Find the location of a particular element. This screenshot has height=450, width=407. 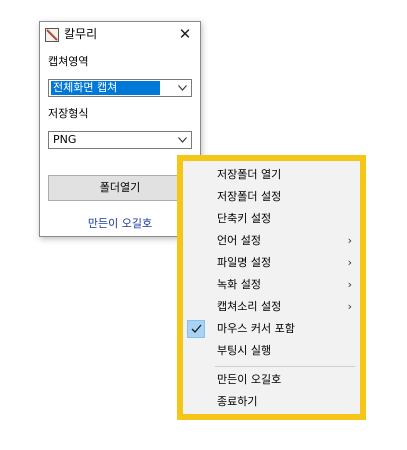

open-folder-button: 폴더열기 is located at coordinates (120, 188).